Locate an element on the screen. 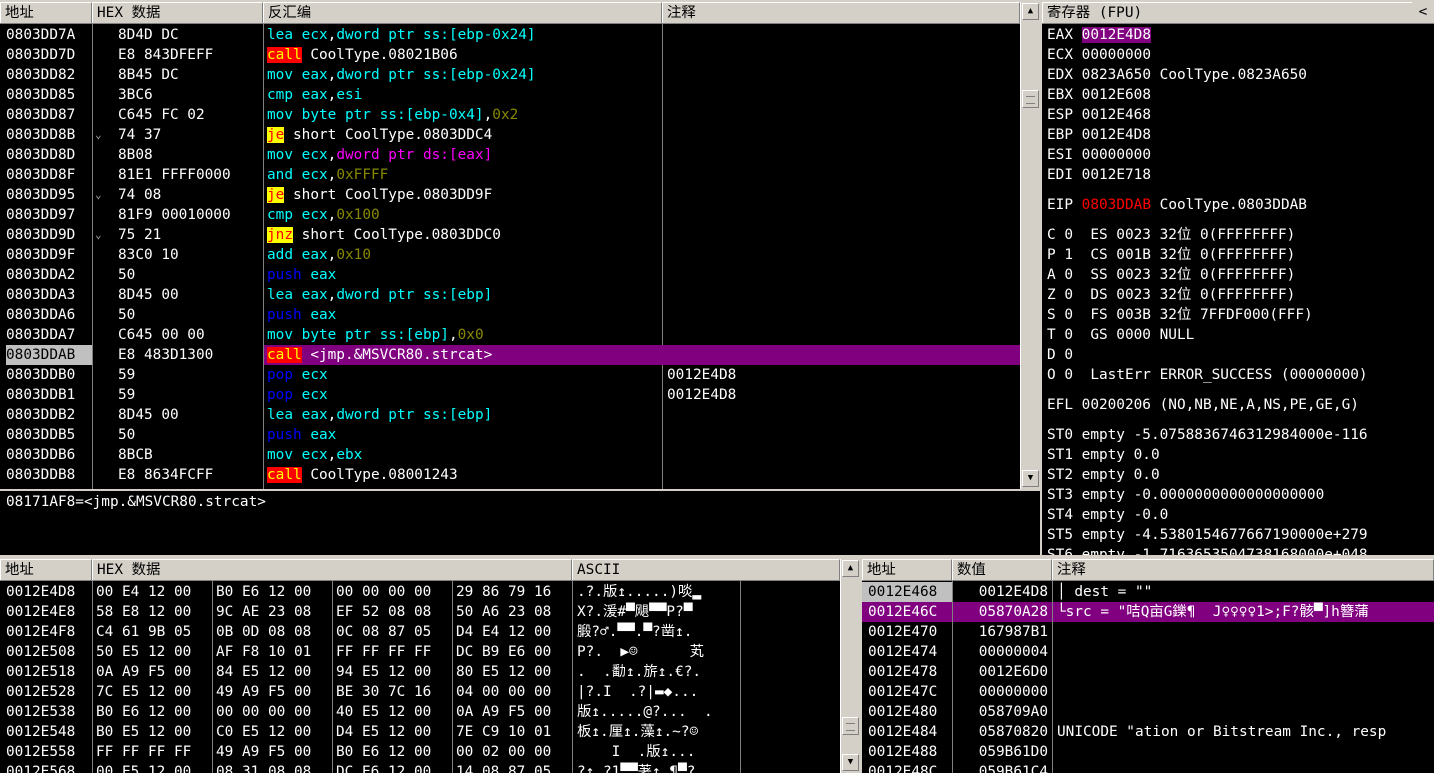 This screenshot has width=1434, height=773. col-disasm: 反汇编 is located at coordinates (462, 12).